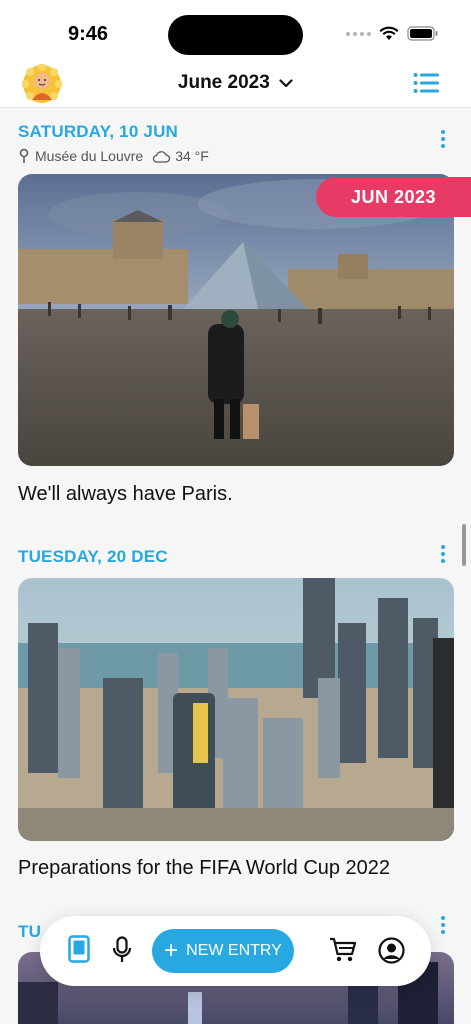 The width and height of the screenshot is (471, 1024). What do you see at coordinates (88, 34) in the screenshot?
I see `status-time: 9:46` at bounding box center [88, 34].